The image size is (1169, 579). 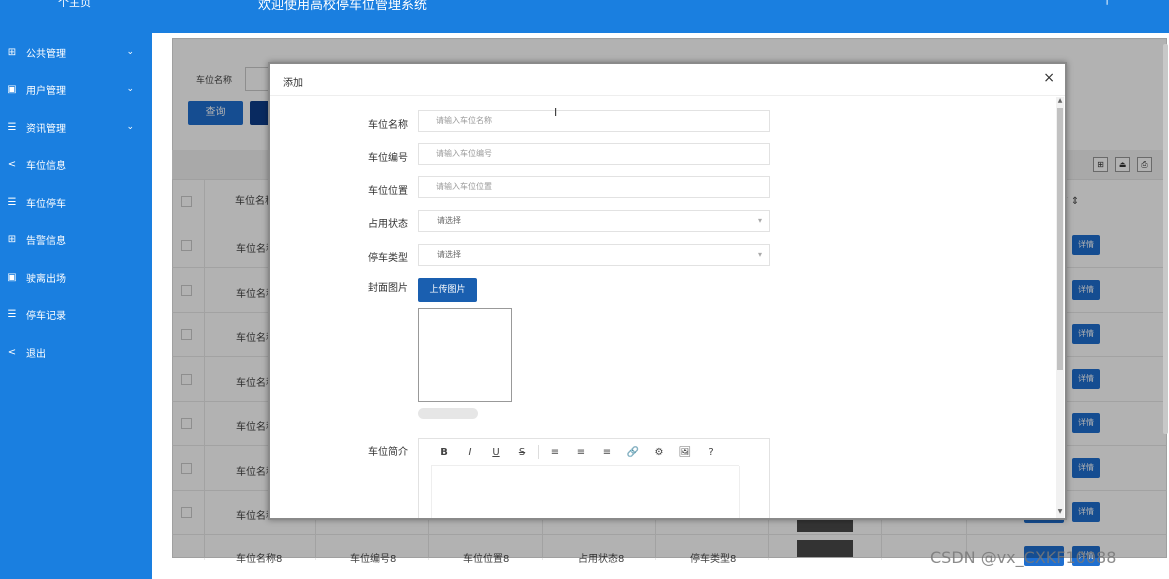 I want to click on sidebar-item-label: 用户管理, so click(x=46, y=91).